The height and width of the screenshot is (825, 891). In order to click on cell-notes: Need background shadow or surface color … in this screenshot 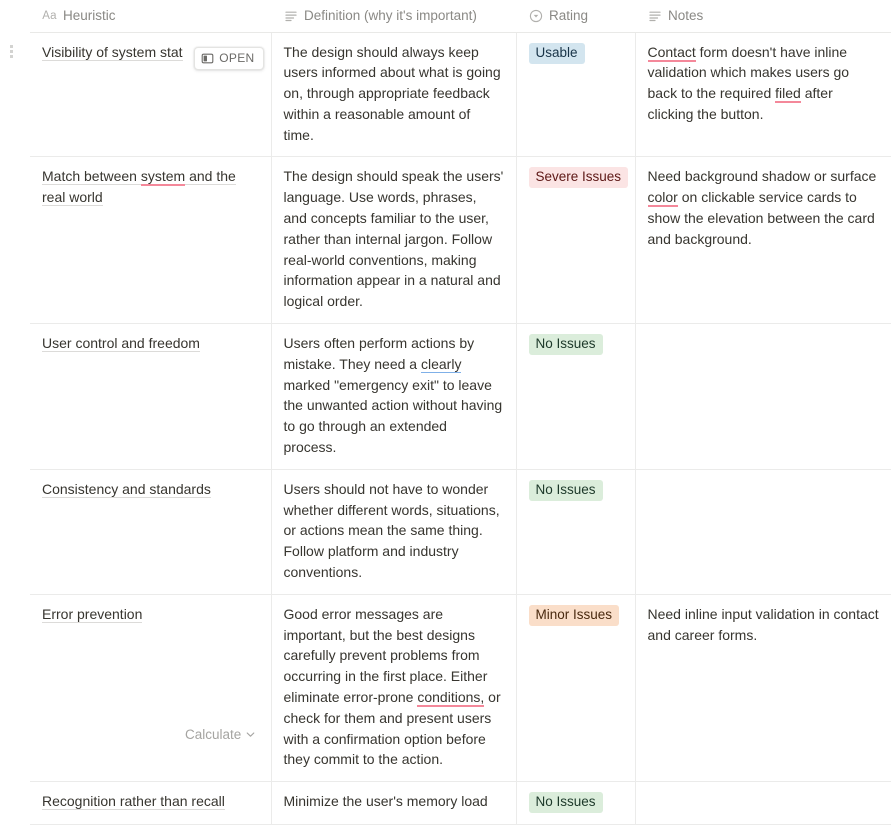, I will do `click(763, 240)`.